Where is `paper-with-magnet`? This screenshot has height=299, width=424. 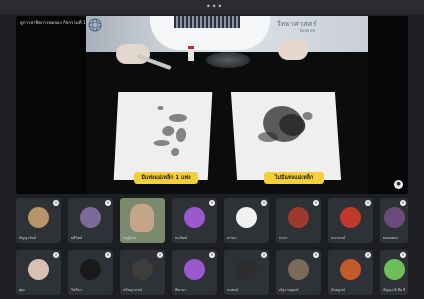 paper-with-magnet is located at coordinates (163, 136).